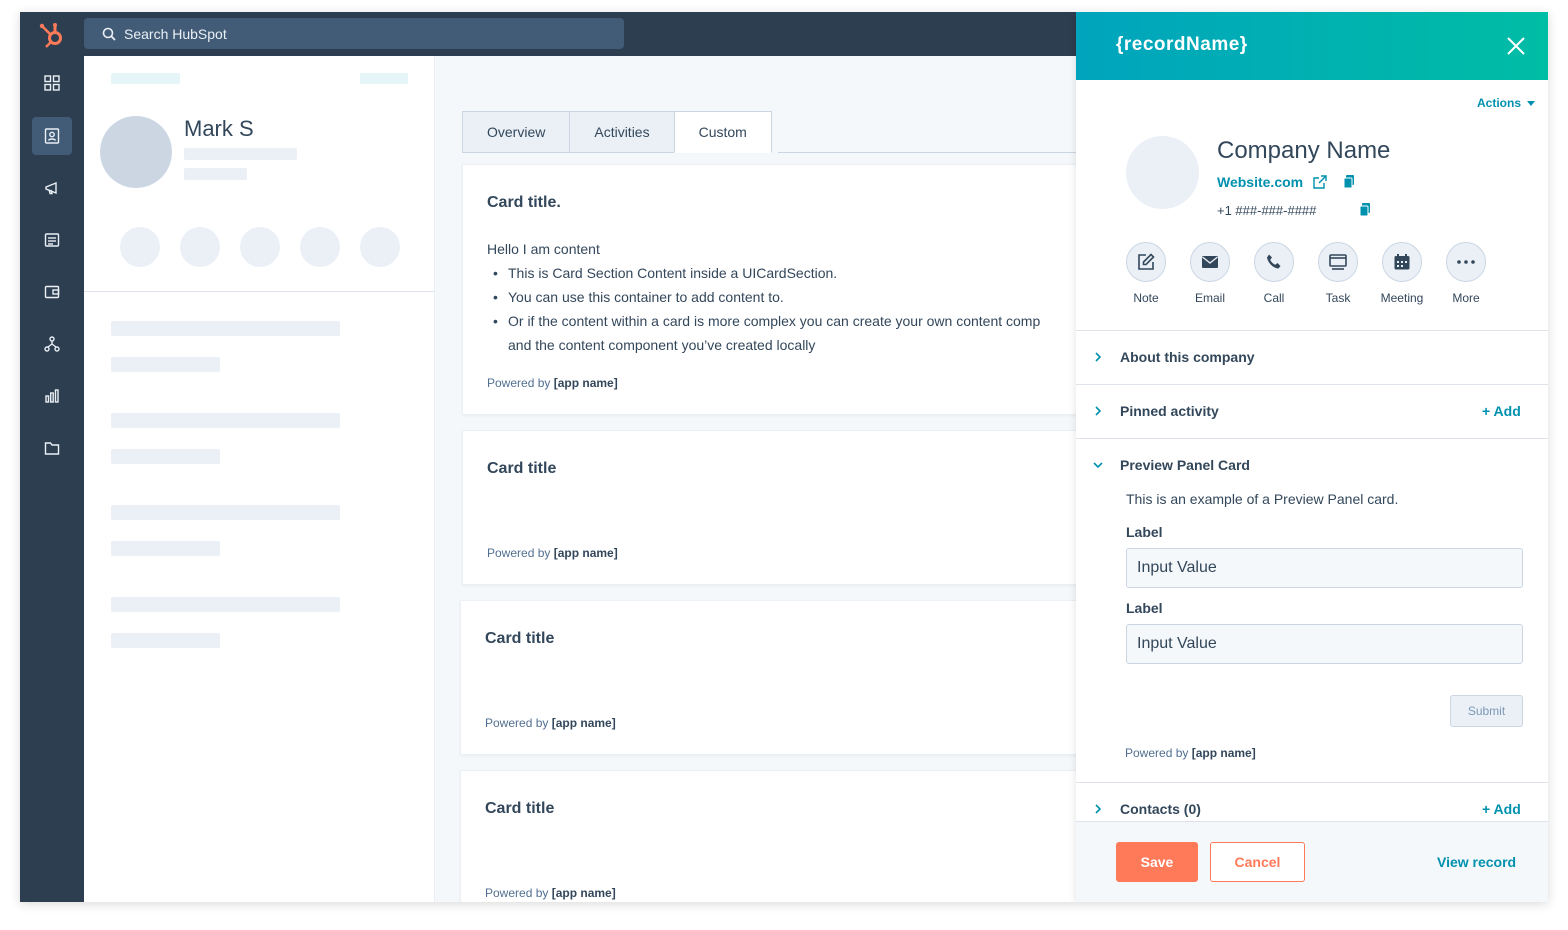 The width and height of the screenshot is (1568, 930). Describe the element at coordinates (1257, 862) in the screenshot. I see `cancel-button: Cancel` at that location.